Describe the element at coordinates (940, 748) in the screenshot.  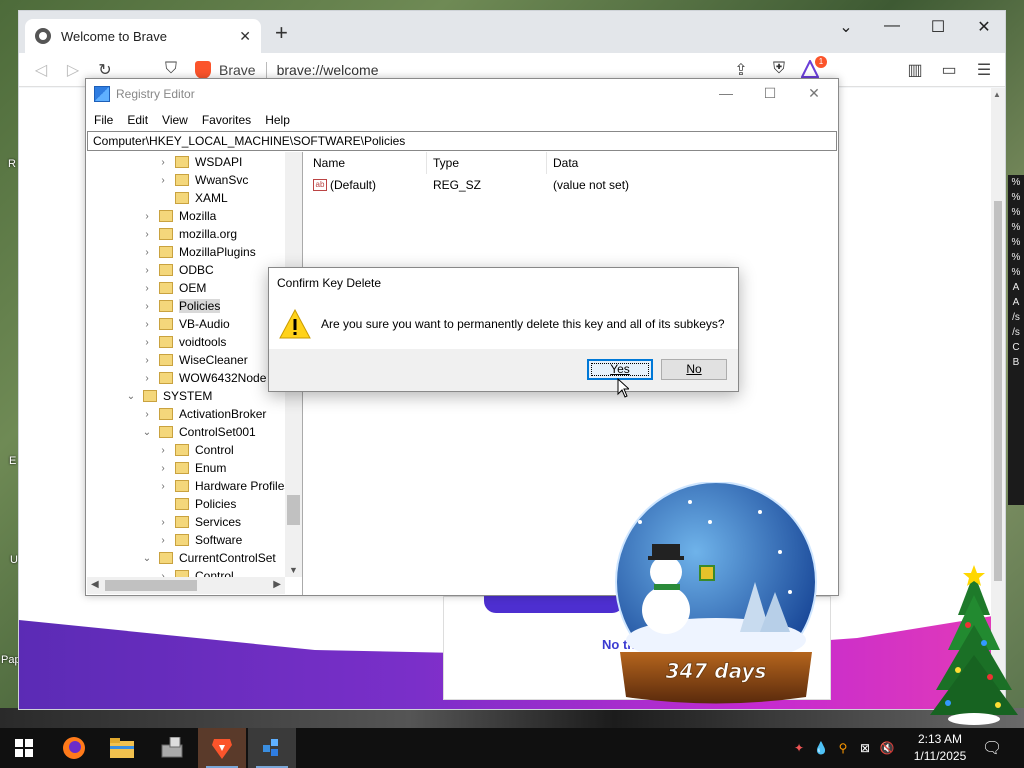
I see `taskbar-clock: 2:13 AM 1/11/2025` at that location.